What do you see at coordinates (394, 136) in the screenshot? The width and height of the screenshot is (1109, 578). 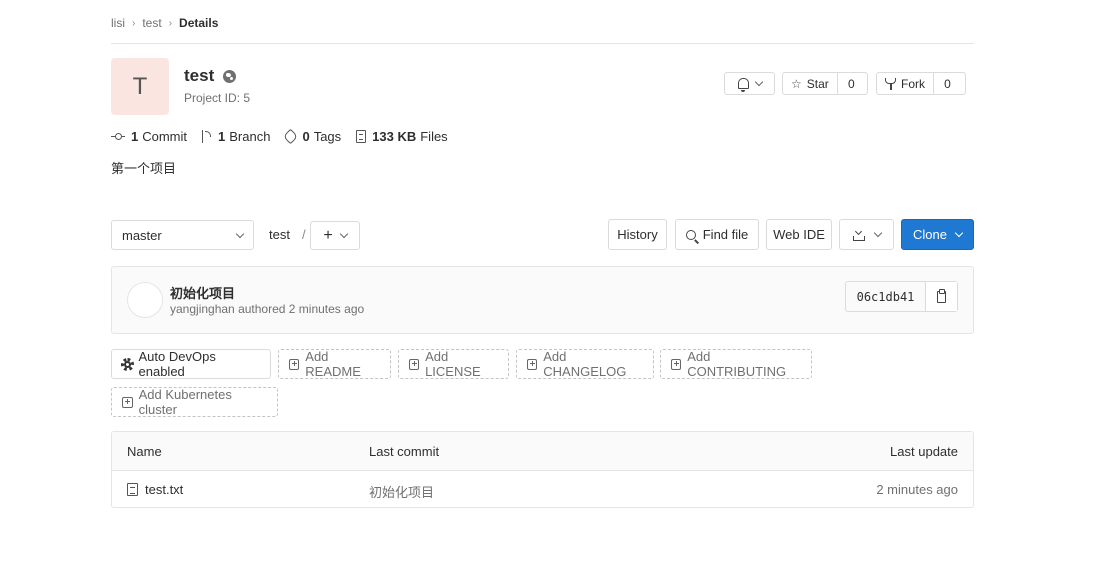 I see `stat-value: 133 KB` at bounding box center [394, 136].